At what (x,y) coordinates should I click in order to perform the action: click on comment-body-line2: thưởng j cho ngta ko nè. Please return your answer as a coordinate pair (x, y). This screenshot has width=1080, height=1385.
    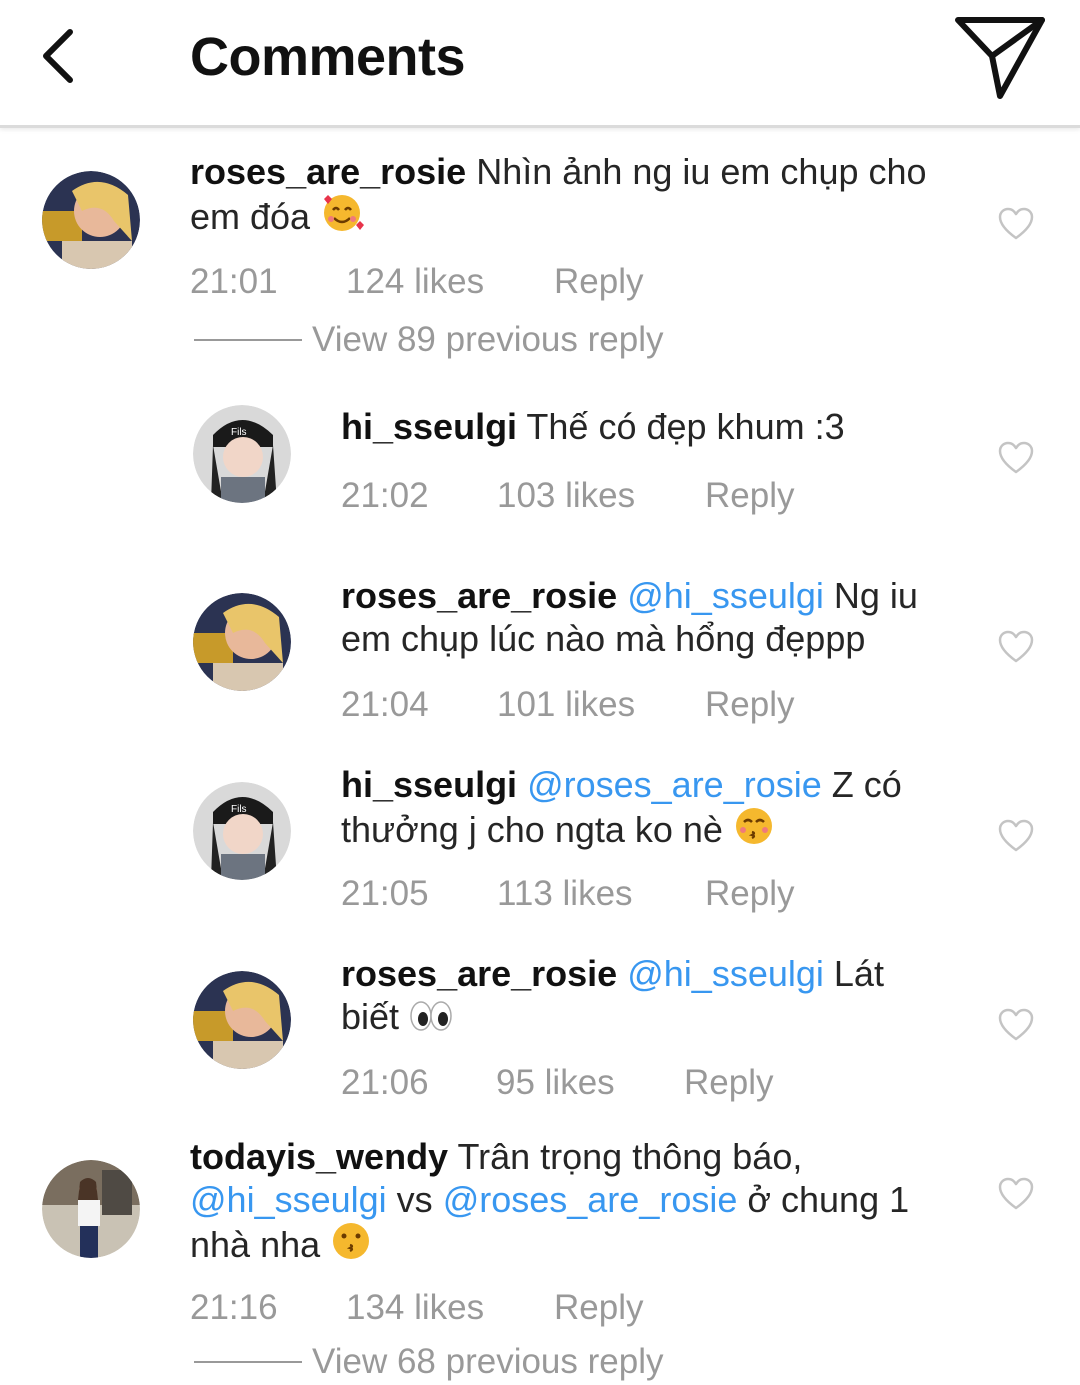
    Looking at the image, I should click on (532, 829).